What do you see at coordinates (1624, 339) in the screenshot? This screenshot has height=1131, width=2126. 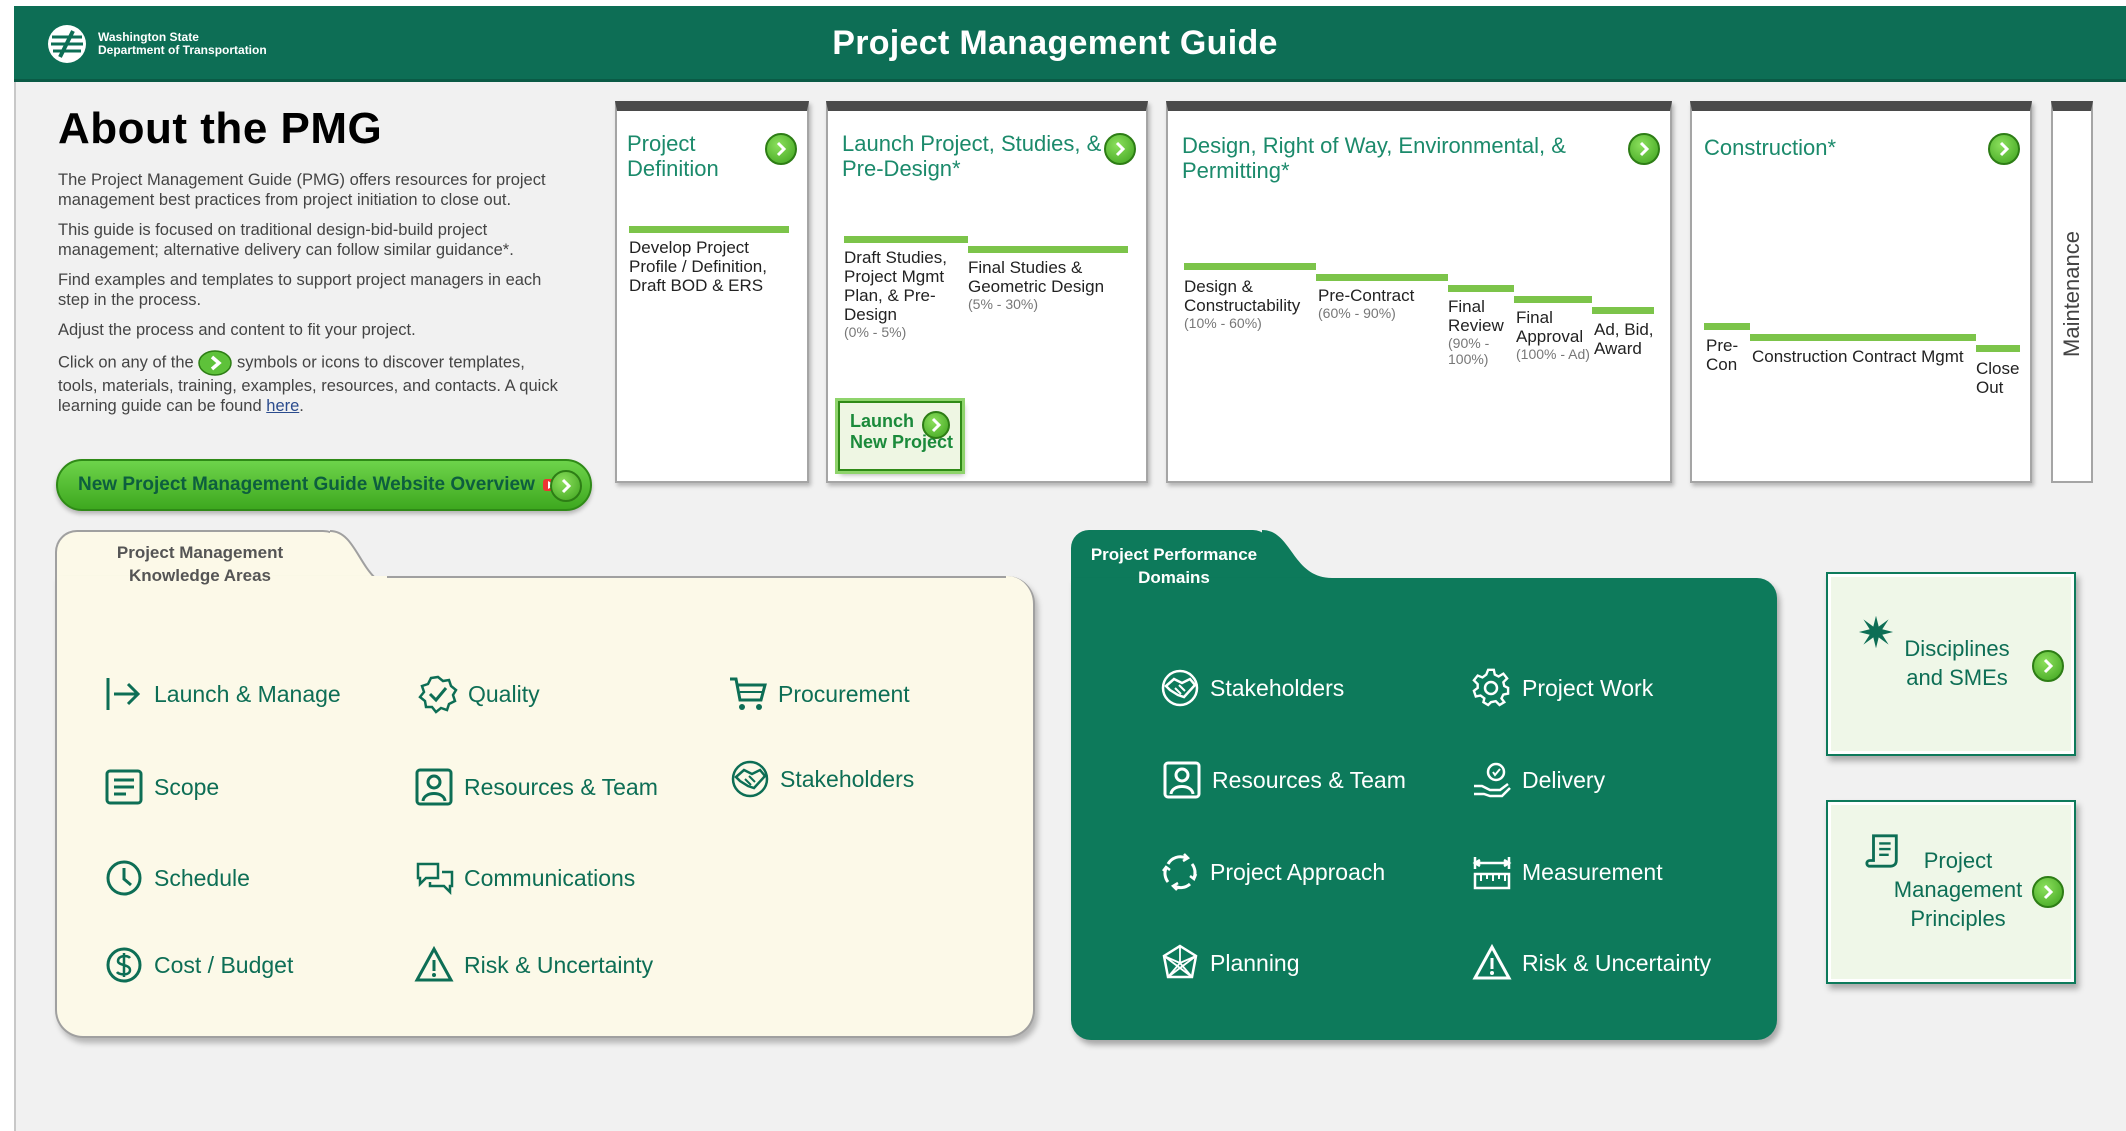 I see `phase-step: Ad, Bid, Award` at bounding box center [1624, 339].